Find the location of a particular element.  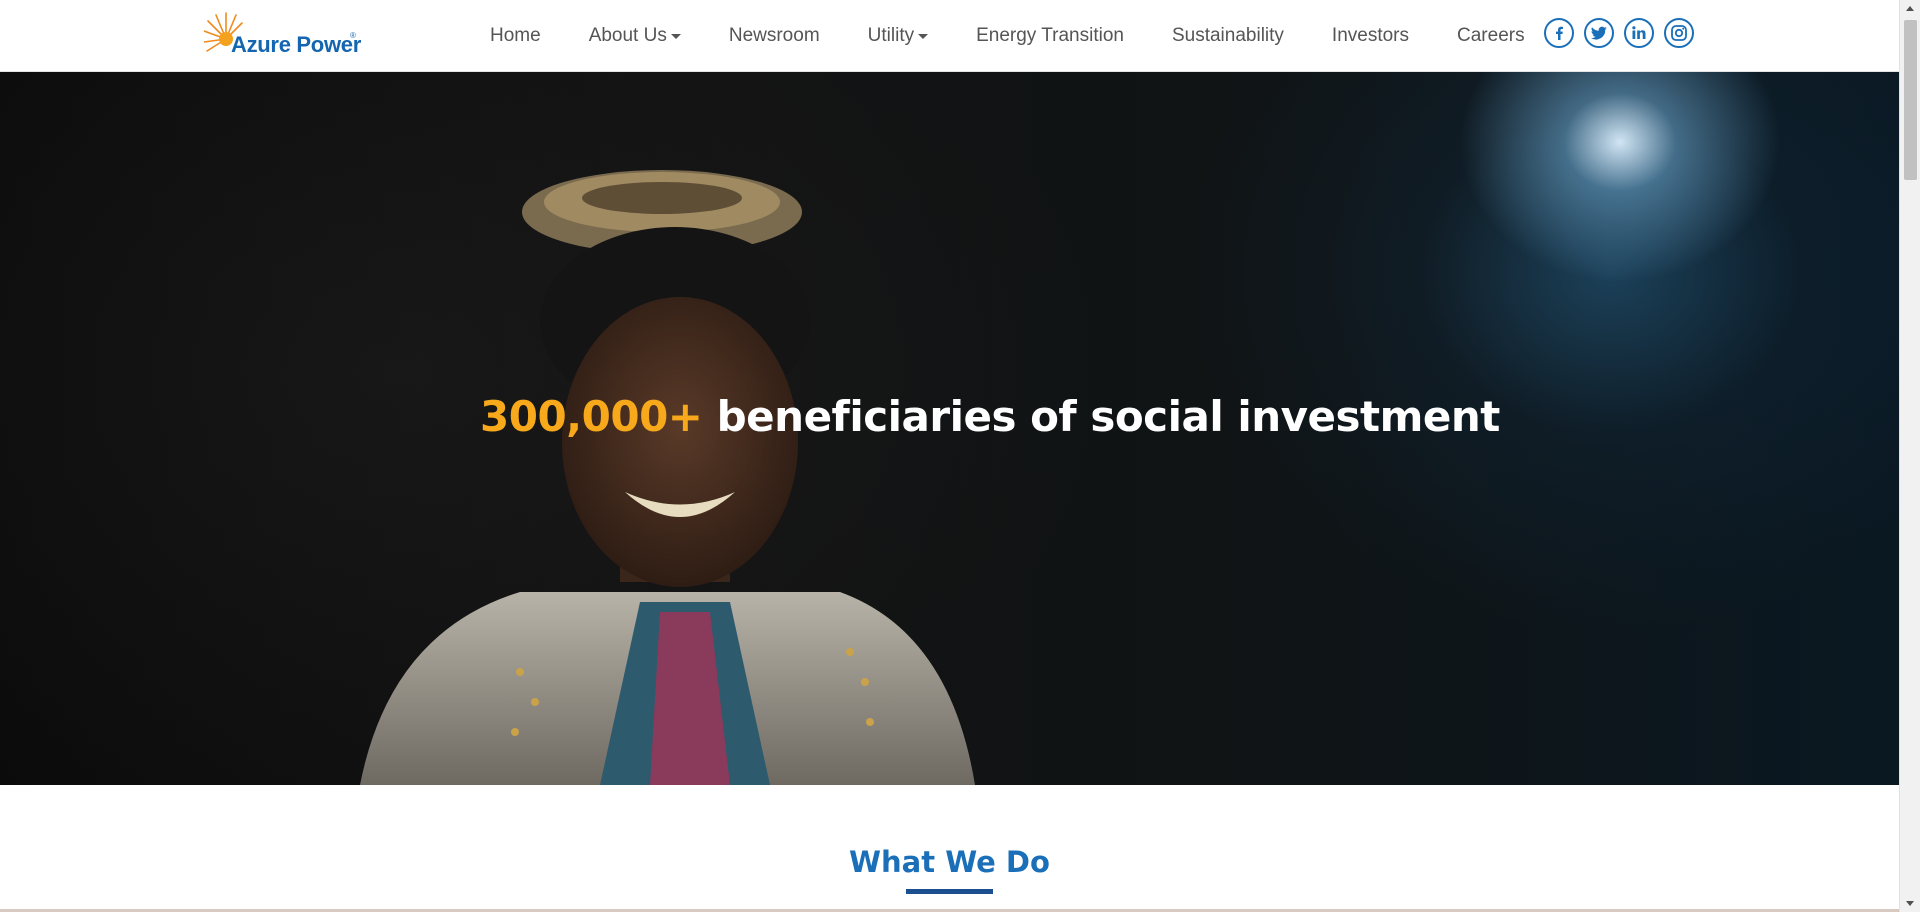

nav-item-label: Sustainability is located at coordinates (1227, 35).